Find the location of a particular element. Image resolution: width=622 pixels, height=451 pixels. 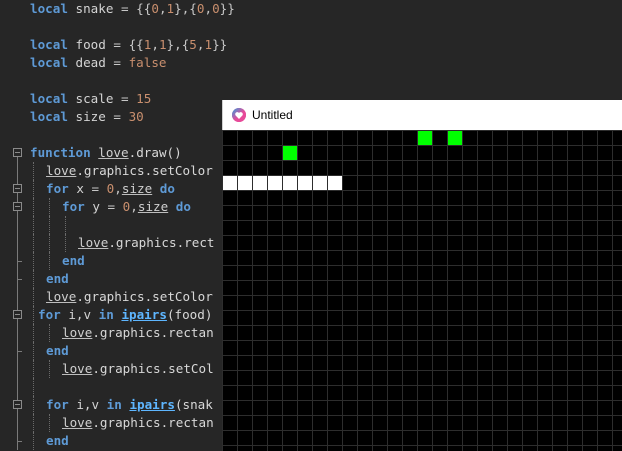

code-text: local snake = {{0,1},{0,0}} is located at coordinates (132, 9).